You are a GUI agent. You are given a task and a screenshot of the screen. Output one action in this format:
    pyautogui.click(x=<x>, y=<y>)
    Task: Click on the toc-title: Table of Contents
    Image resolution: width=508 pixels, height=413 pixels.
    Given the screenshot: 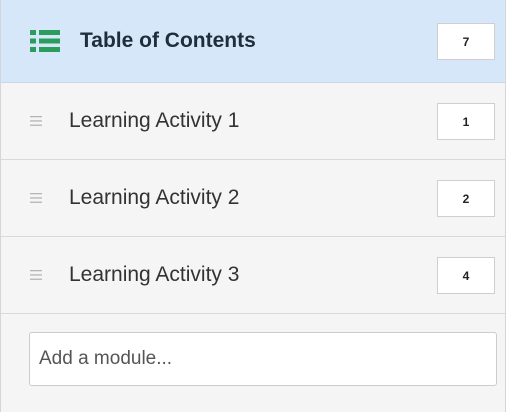 What is the action you would take?
    pyautogui.click(x=168, y=40)
    